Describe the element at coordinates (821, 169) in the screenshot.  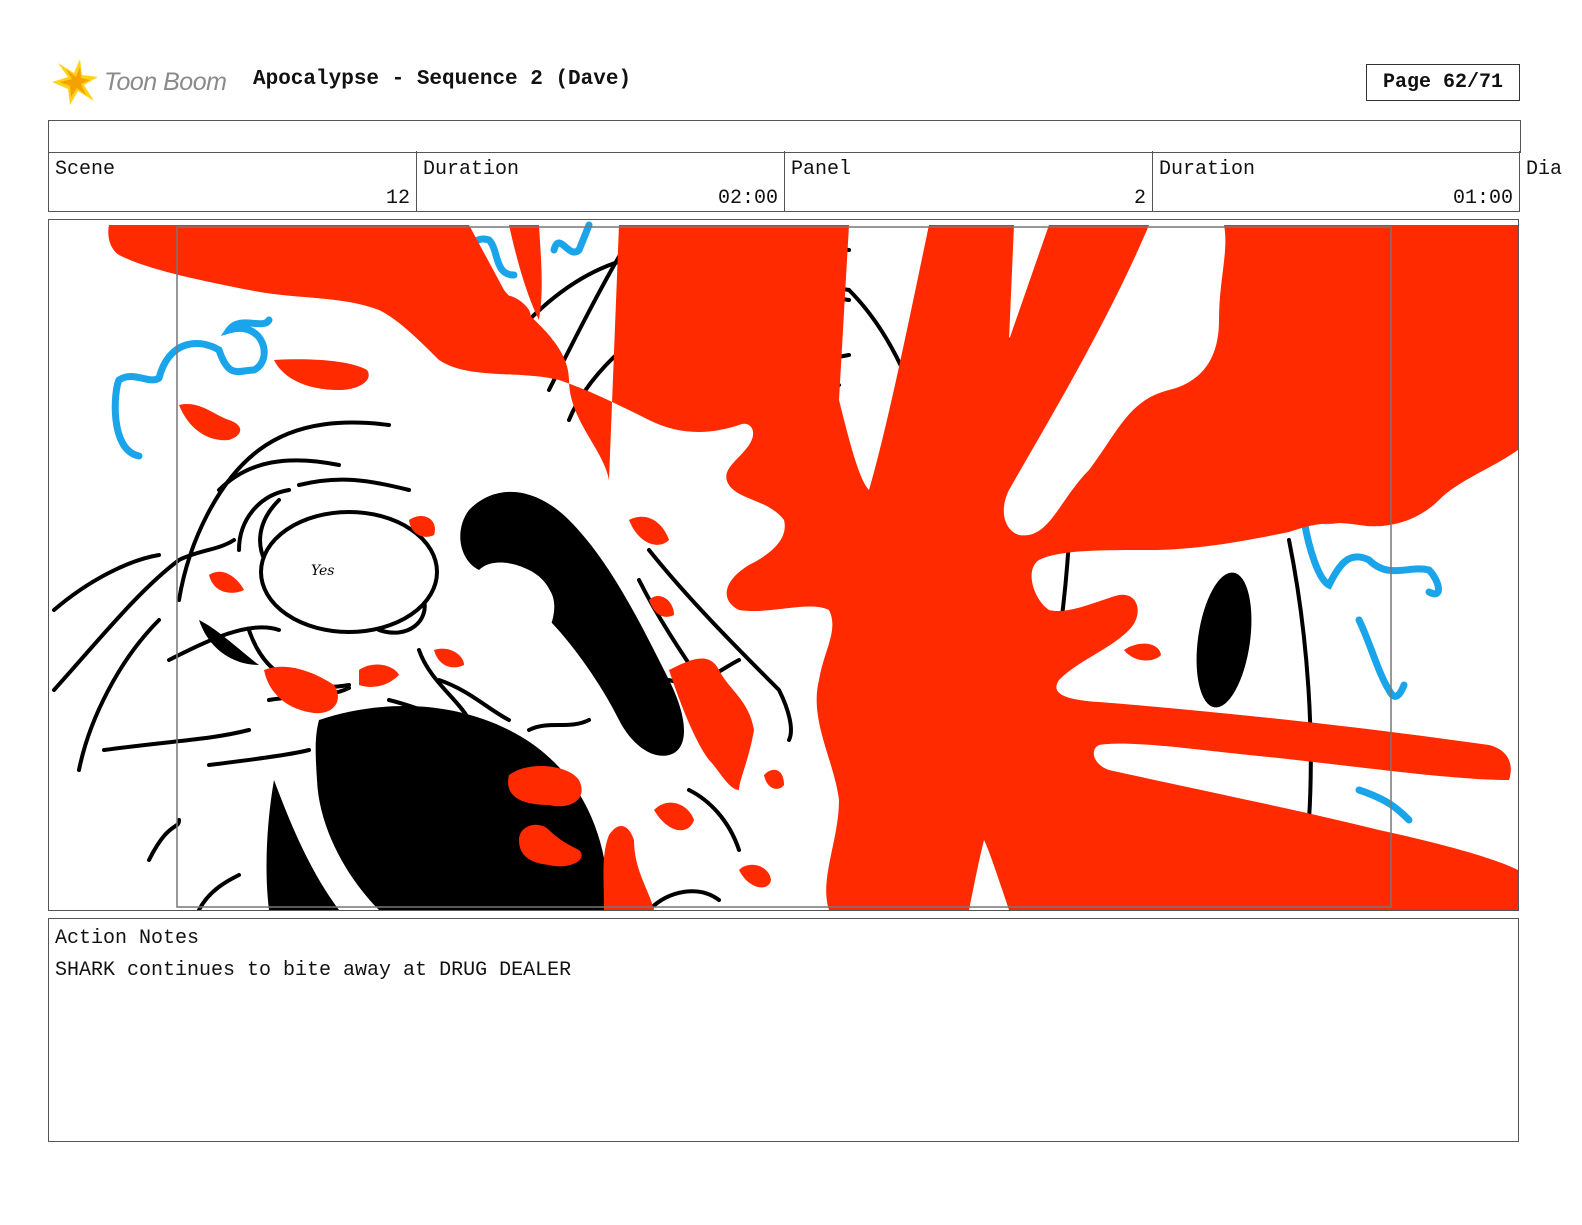
I see `panel-label: Panel` at that location.